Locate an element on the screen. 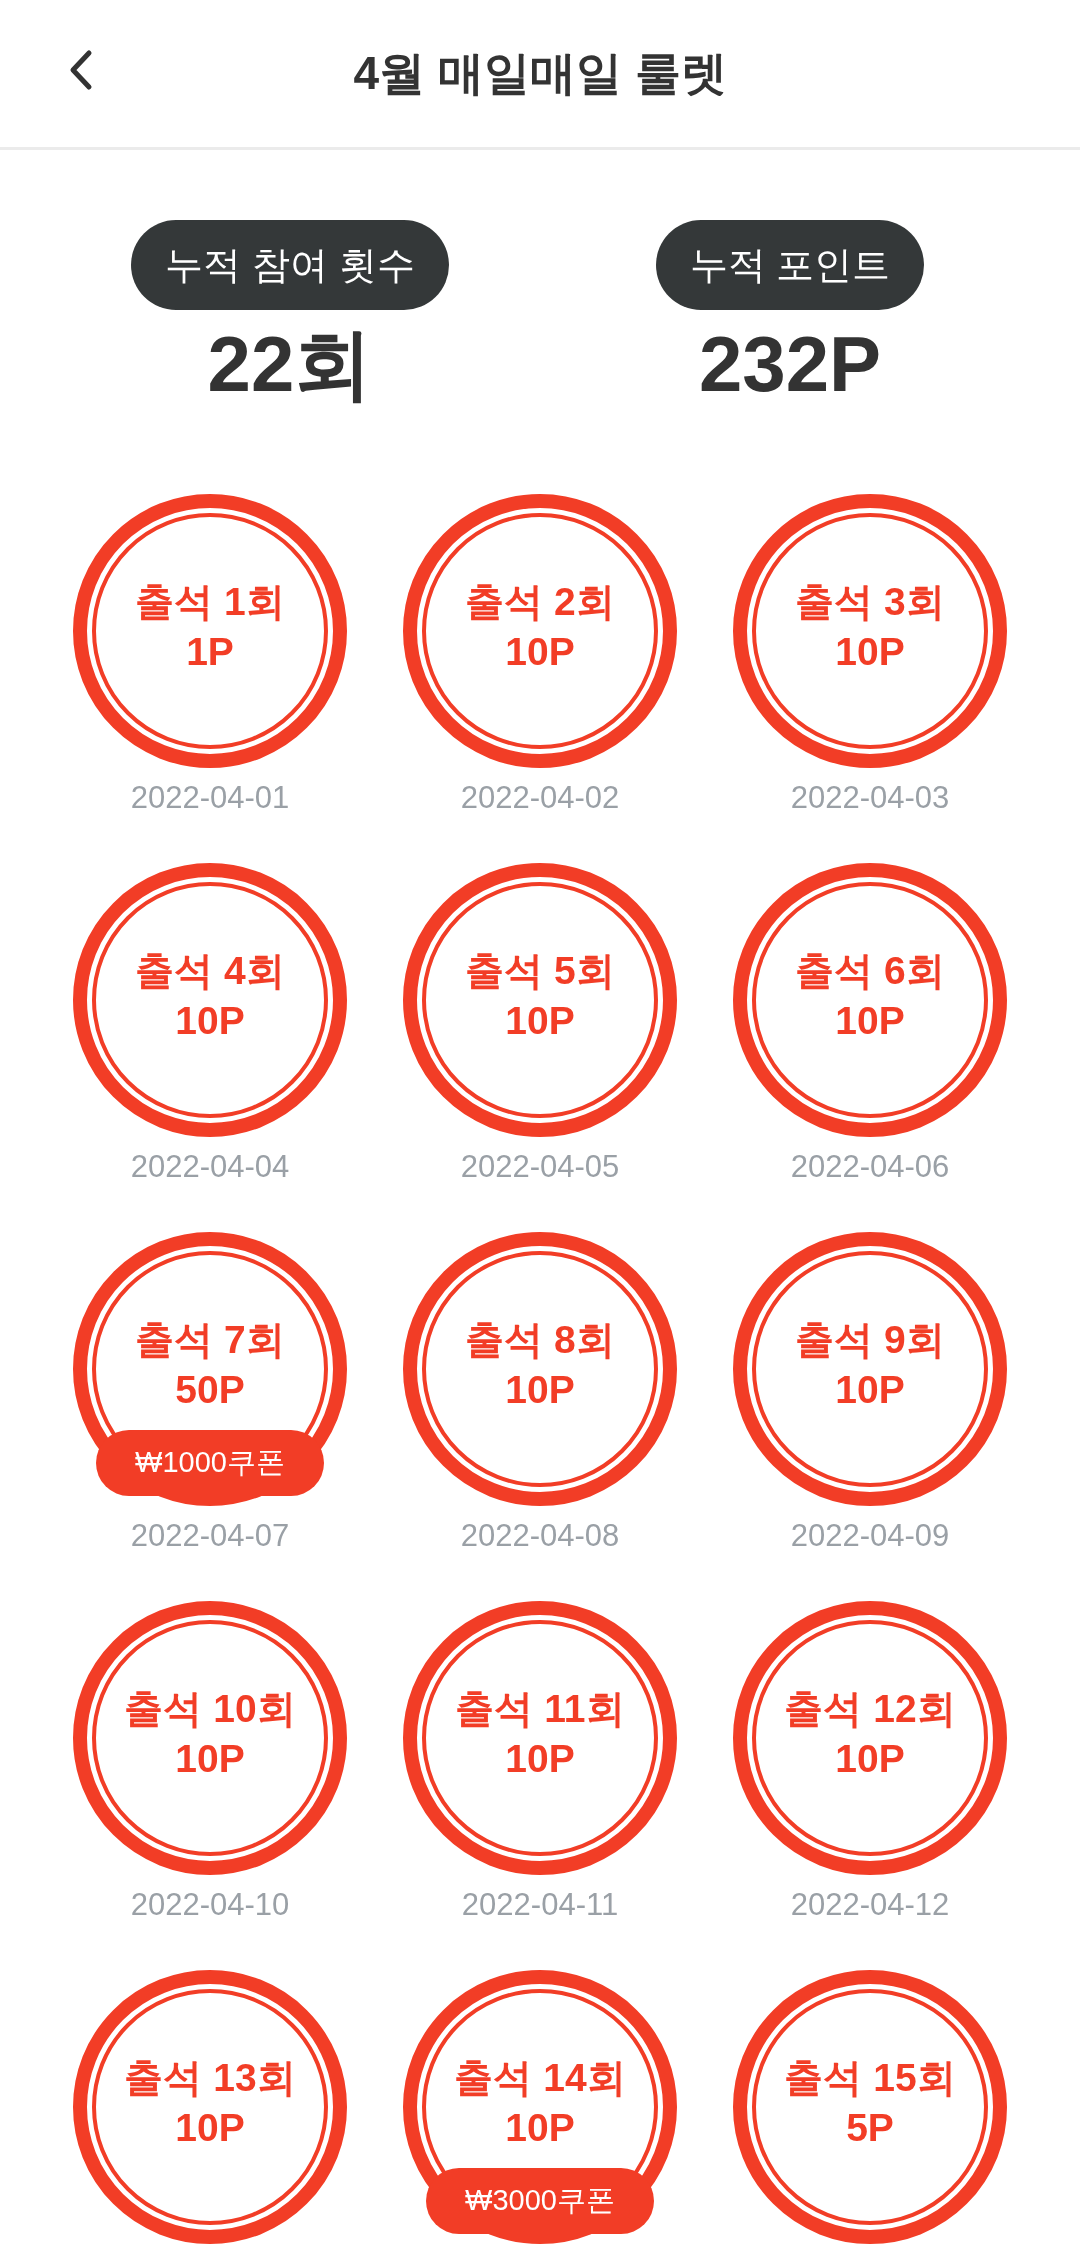 This screenshot has width=1080, height=2258. stat-value: 22회 is located at coordinates (290, 364).